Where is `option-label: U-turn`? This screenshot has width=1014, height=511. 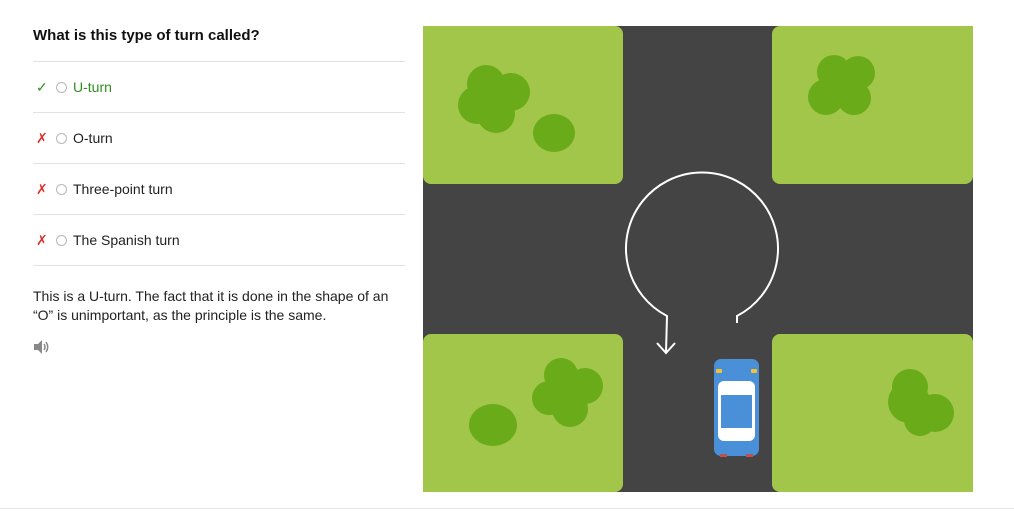 option-label: U-turn is located at coordinates (92, 87).